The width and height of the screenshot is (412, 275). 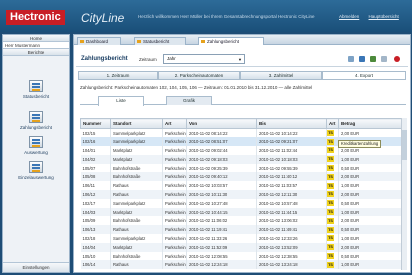 I want to click on scrollbar-thumb, so click(x=404, y=145).